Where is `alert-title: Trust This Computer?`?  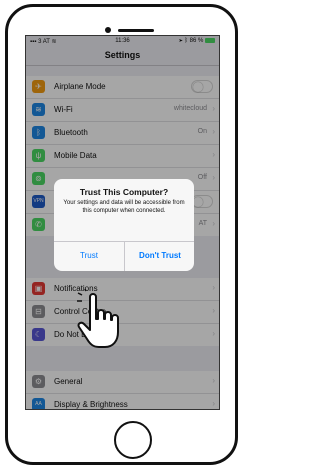
alert-title: Trust This Computer? is located at coordinates (124, 192).